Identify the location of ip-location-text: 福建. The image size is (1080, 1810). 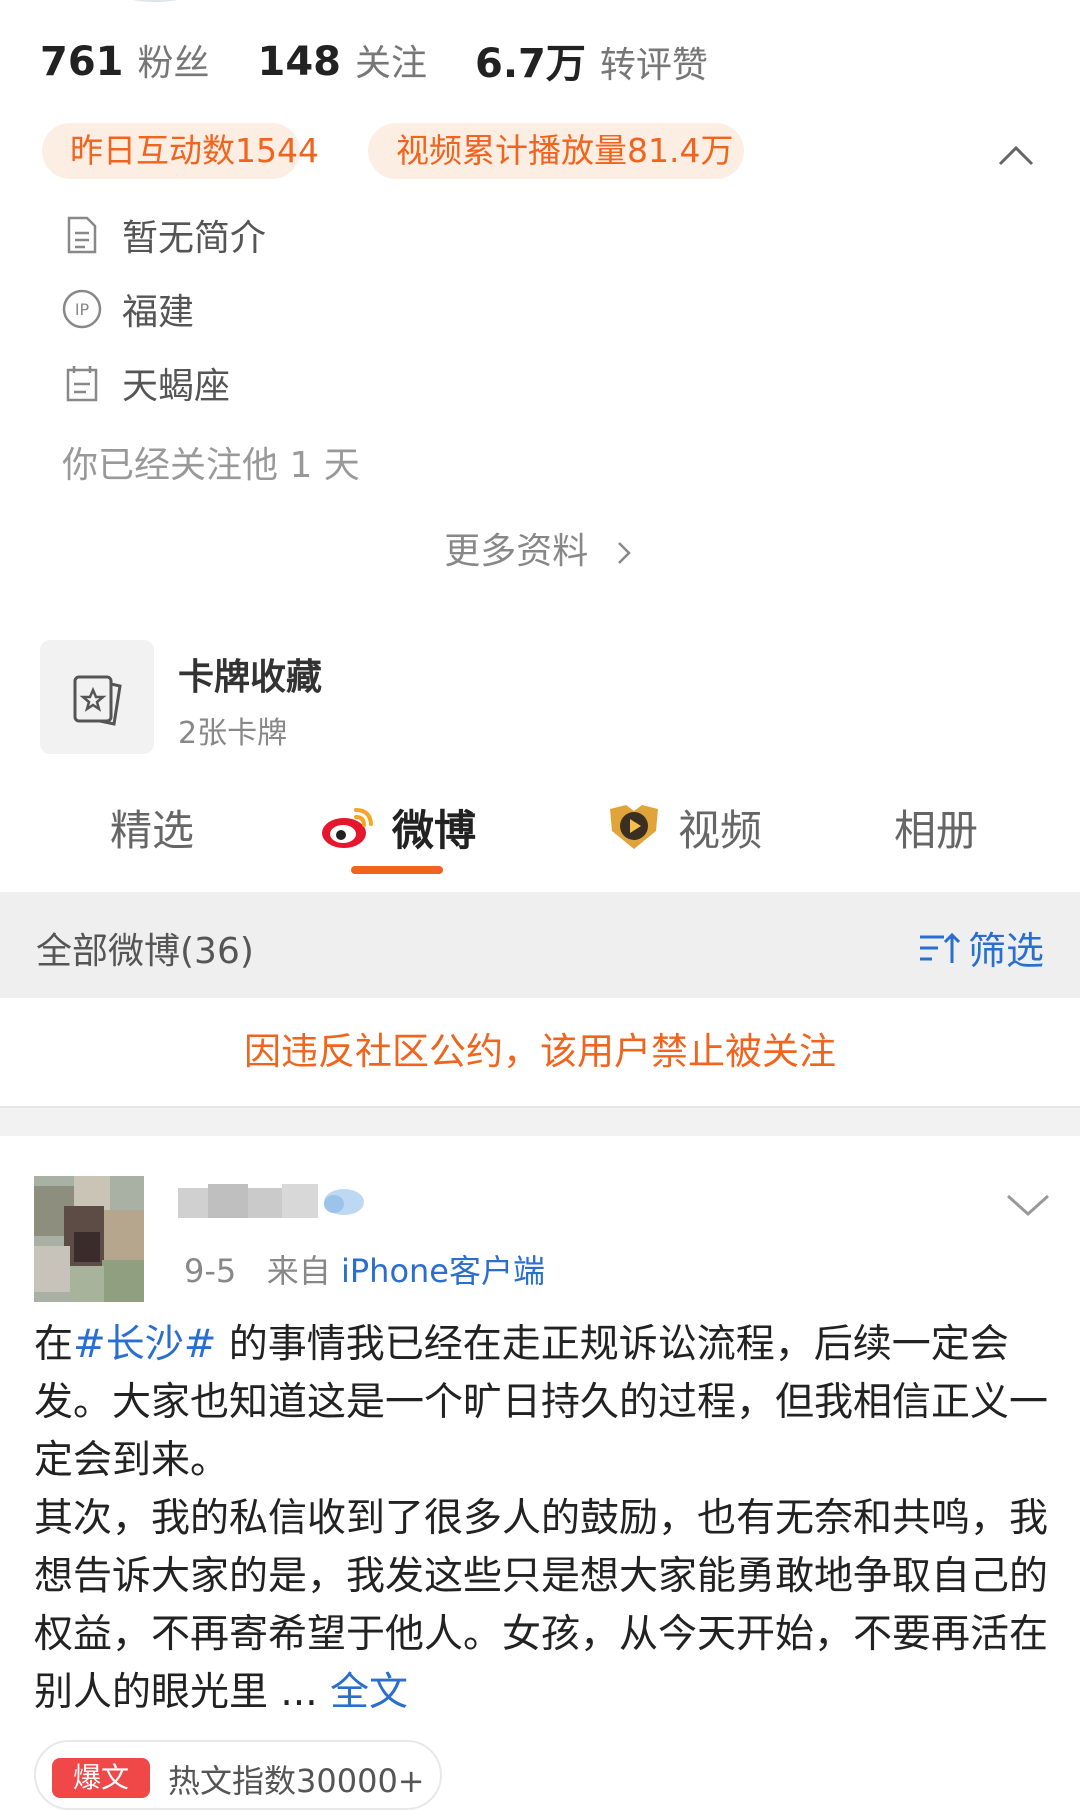
(158, 312).